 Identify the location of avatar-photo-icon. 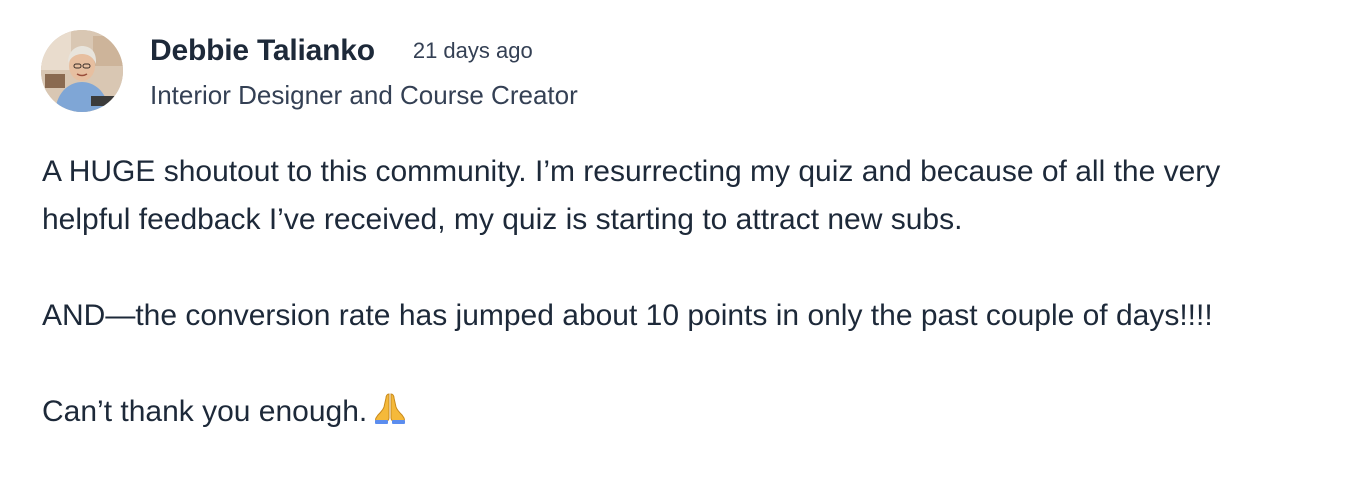
(82, 71).